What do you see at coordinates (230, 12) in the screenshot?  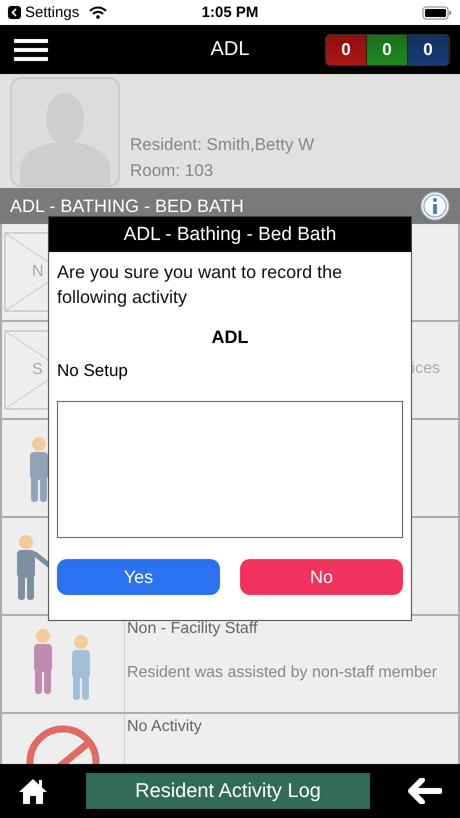 I see `status-time: 1:05 PM` at bounding box center [230, 12].